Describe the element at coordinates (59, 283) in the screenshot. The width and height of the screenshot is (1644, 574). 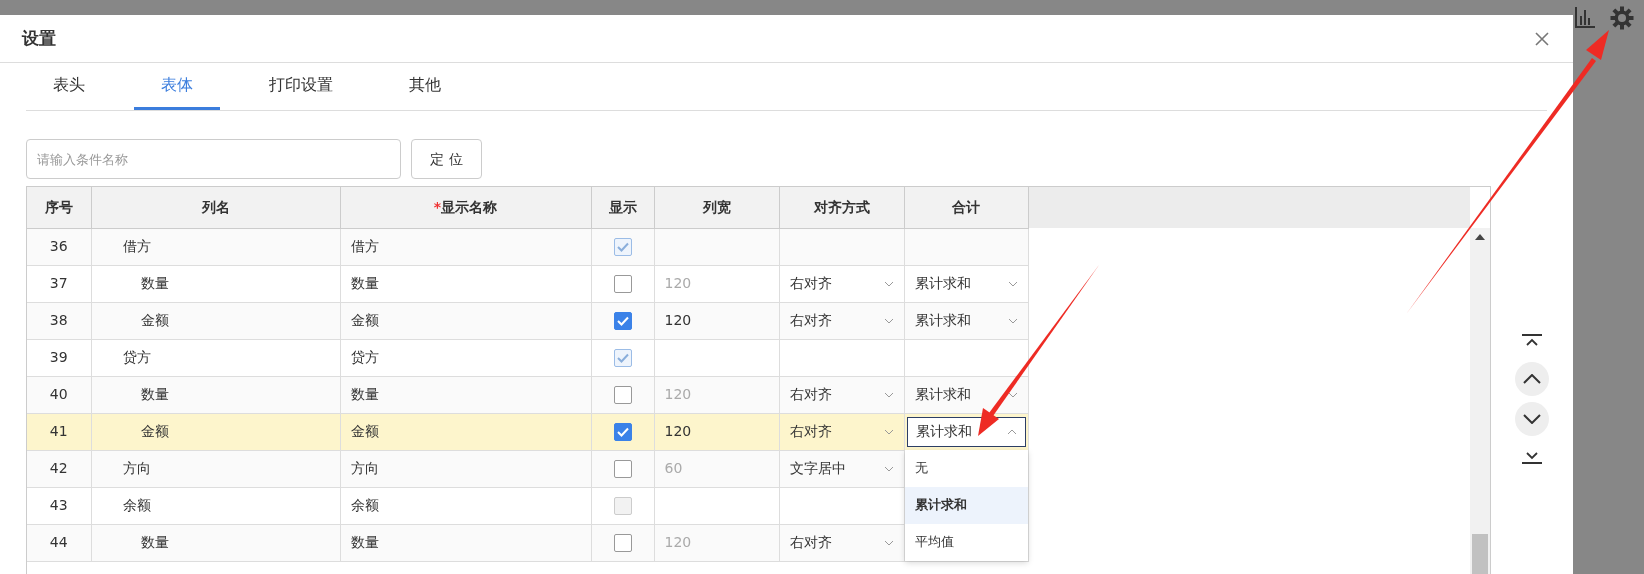
I see `table-cell: 37` at that location.